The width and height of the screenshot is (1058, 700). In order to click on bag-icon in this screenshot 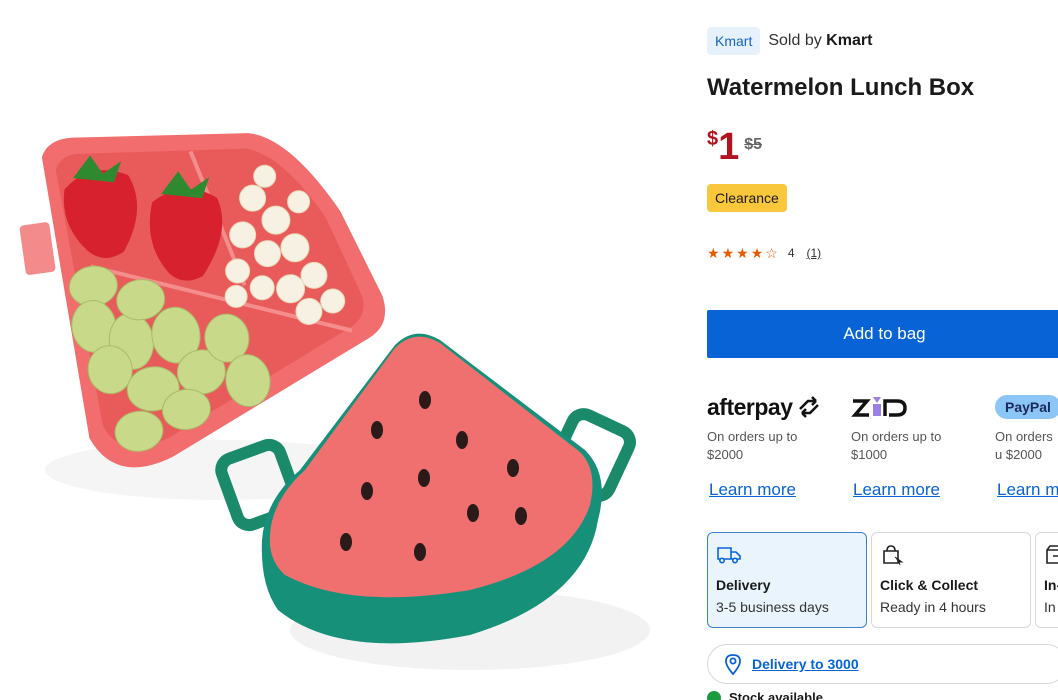, I will do `click(951, 555)`.